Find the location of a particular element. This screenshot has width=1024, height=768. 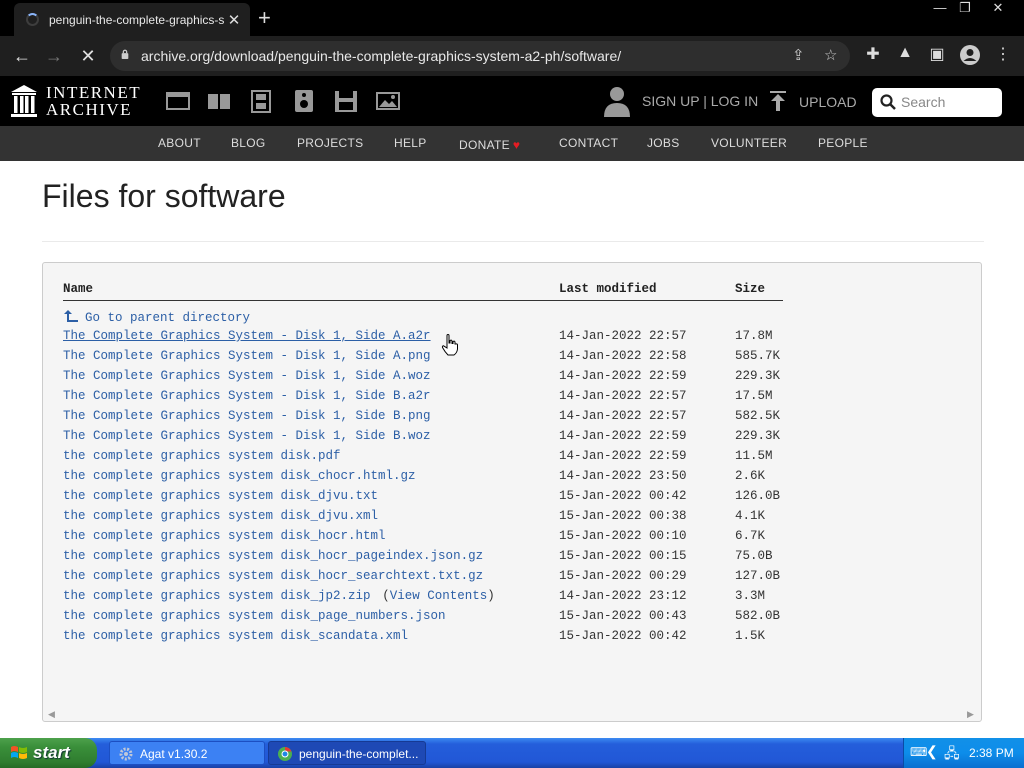

upload-icon is located at coordinates (778, 101).